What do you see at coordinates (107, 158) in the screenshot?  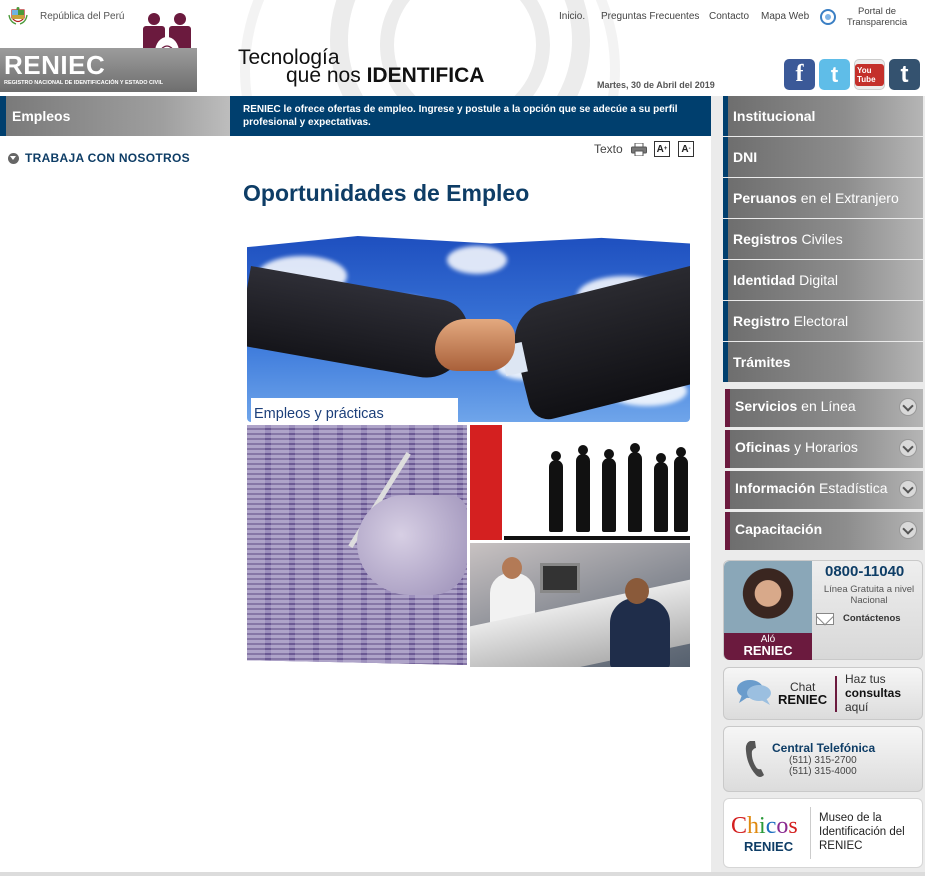 I see `trabaja-link-label: TRABAJA CON NOSOTROS` at bounding box center [107, 158].